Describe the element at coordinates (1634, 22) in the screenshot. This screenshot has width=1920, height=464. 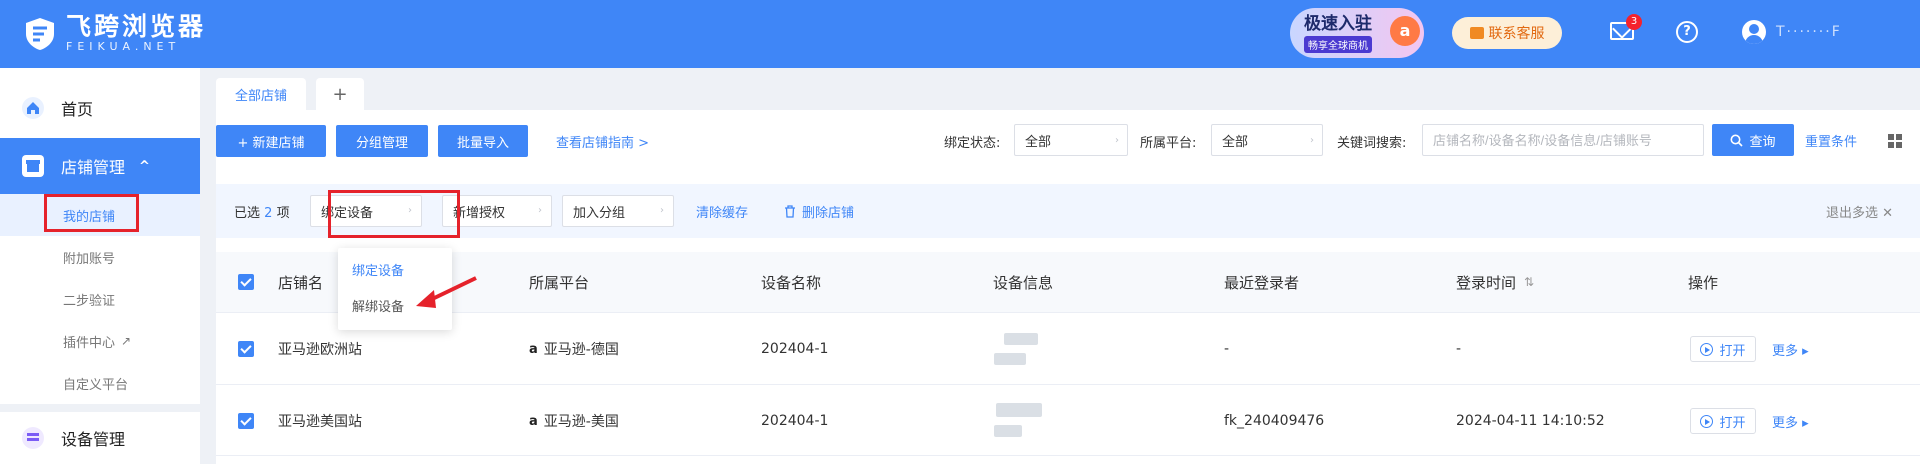
I see `mail-count-badge: 3` at that location.